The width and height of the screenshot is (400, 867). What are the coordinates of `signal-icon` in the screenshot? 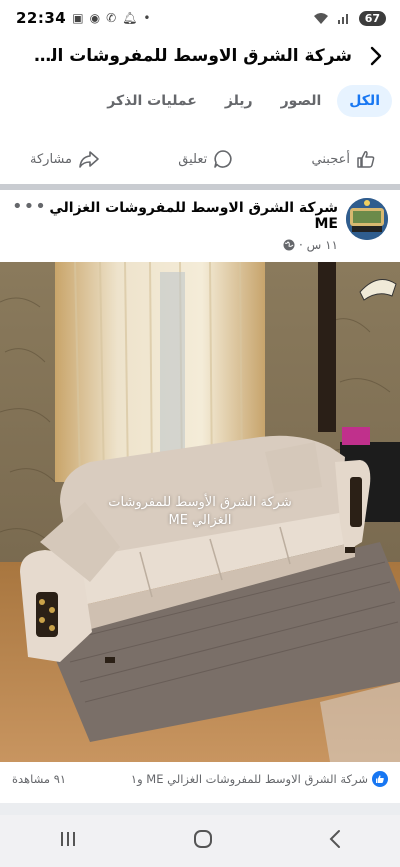 It's located at (342, 19).